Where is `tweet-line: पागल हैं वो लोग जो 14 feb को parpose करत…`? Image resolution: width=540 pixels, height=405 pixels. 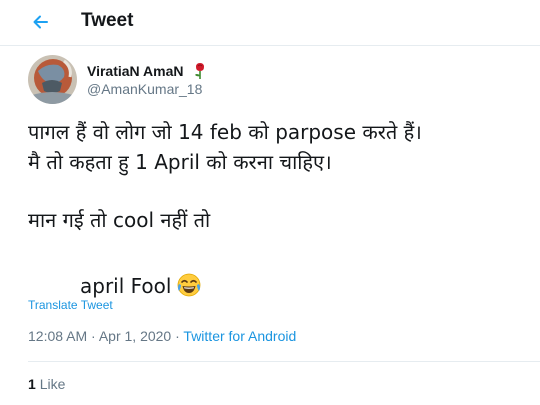 tweet-line: पागल हैं वो लोग जो 14 feb को parpose करत… is located at coordinates (225, 132).